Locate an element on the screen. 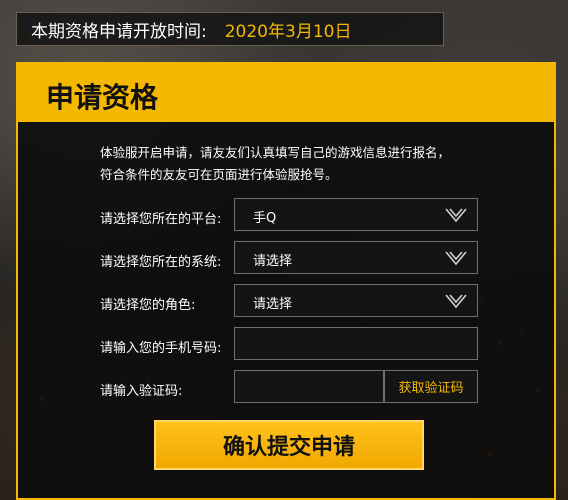  system-label: 请选择您所在的系统: is located at coordinates (161, 262).